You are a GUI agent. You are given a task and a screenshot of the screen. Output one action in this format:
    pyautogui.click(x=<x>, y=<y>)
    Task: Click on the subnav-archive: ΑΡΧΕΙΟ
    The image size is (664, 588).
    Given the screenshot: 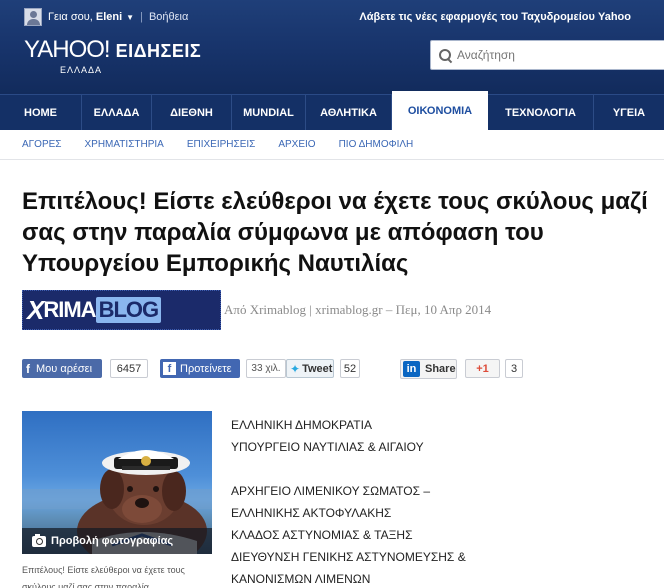 What is the action you would take?
    pyautogui.click(x=296, y=144)
    